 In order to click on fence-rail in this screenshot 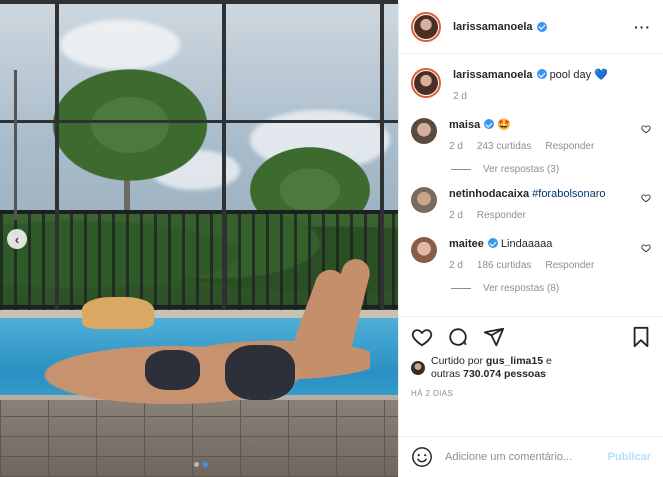, I will do `click(199, 212)`.